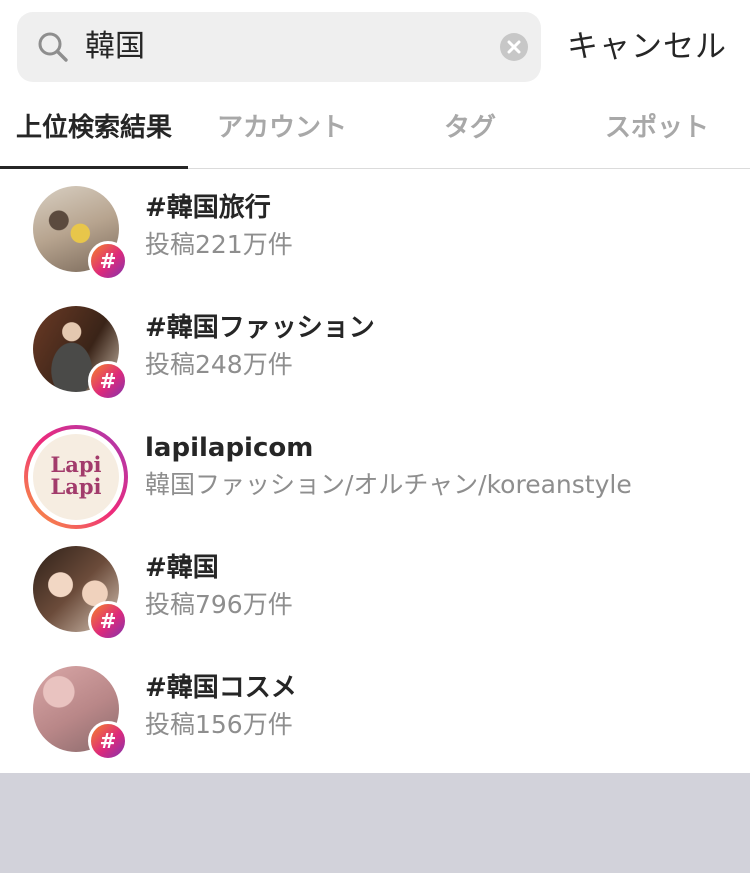 The image size is (750, 873). What do you see at coordinates (221, 688) in the screenshot?
I see `result-title: #韓国コスメ` at bounding box center [221, 688].